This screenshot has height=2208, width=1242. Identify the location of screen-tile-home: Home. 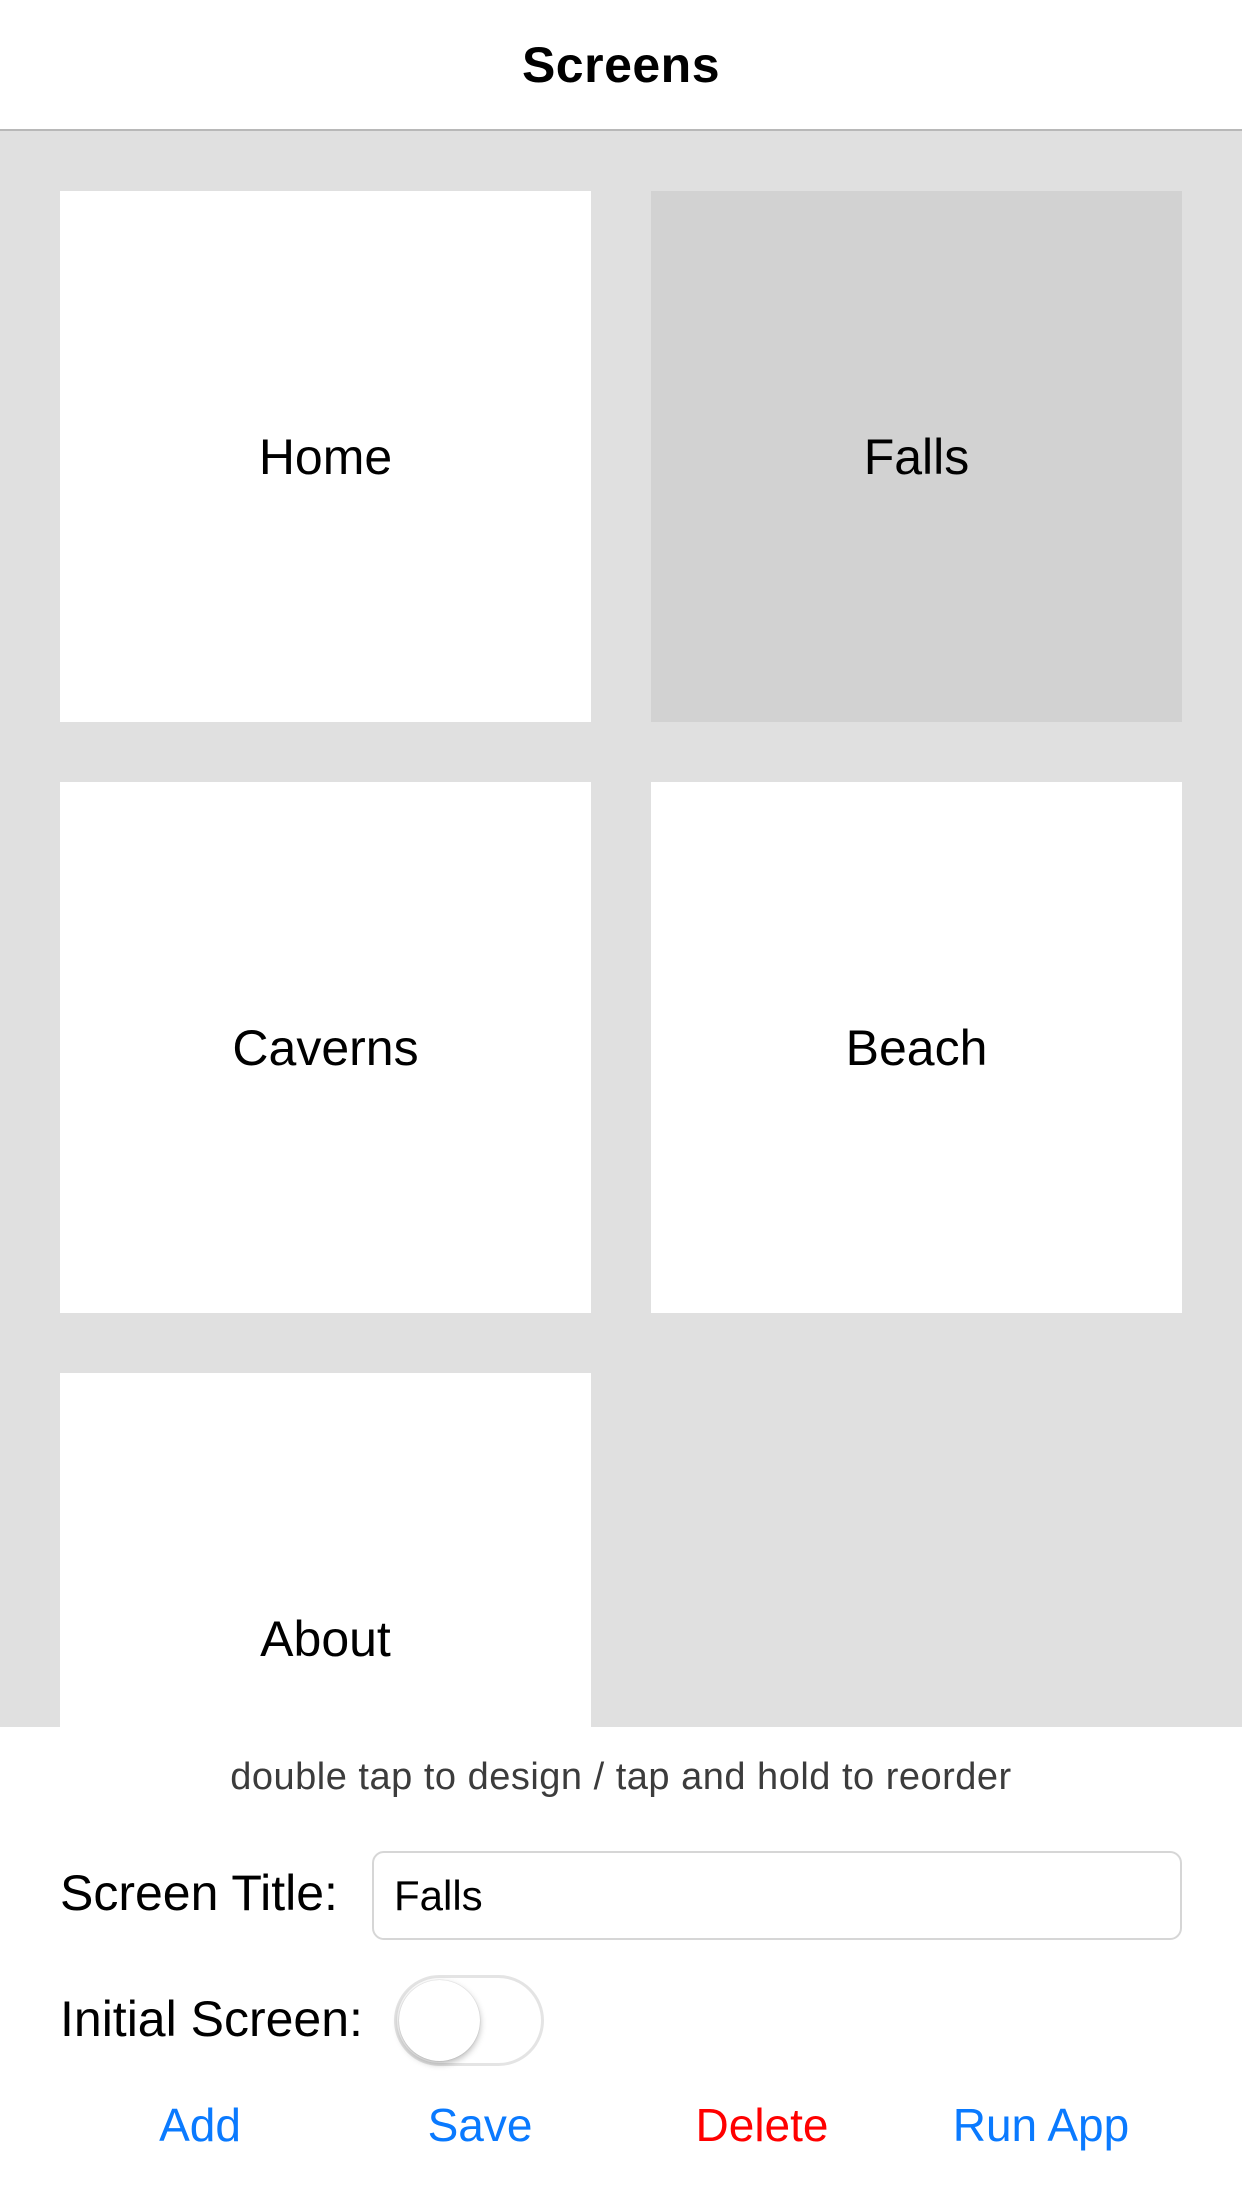
(325, 456).